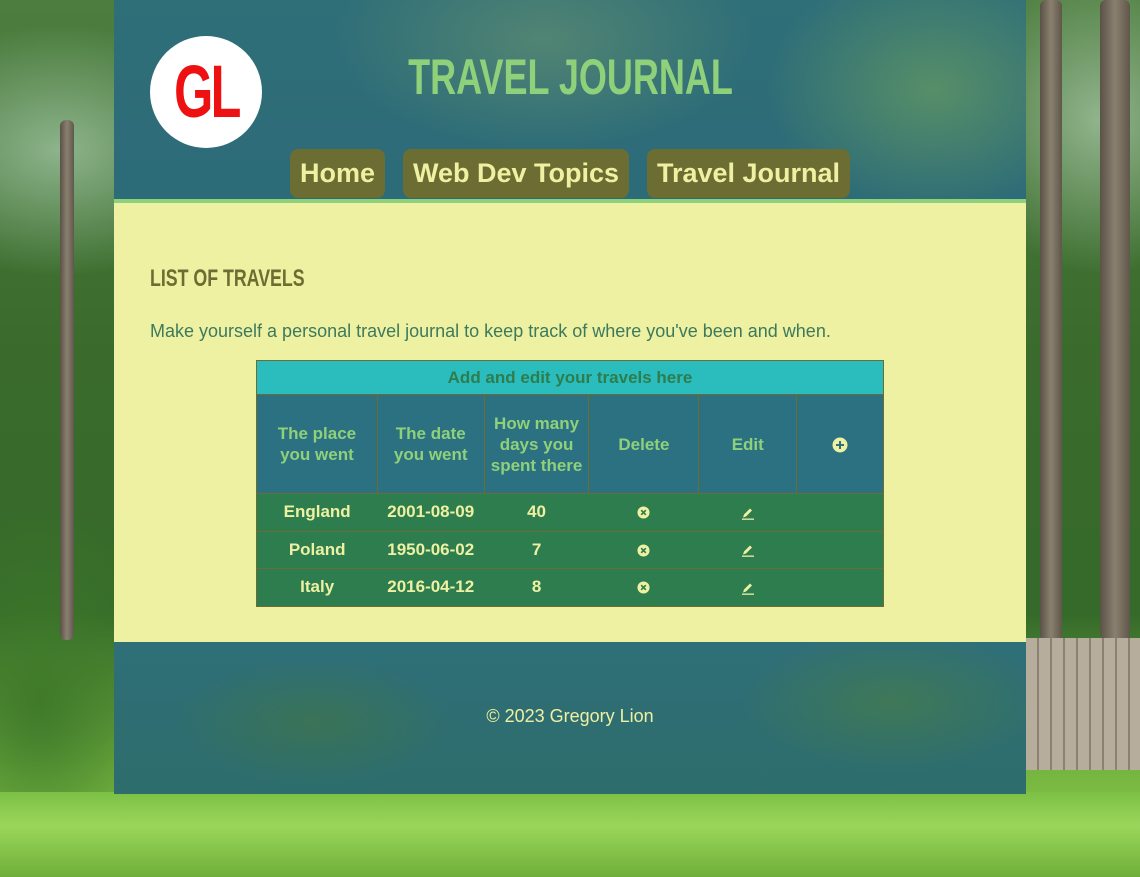 Image resolution: width=1140 pixels, height=877 pixels. Describe the element at coordinates (337, 173) in the screenshot. I see `nav-home-link: Home` at that location.